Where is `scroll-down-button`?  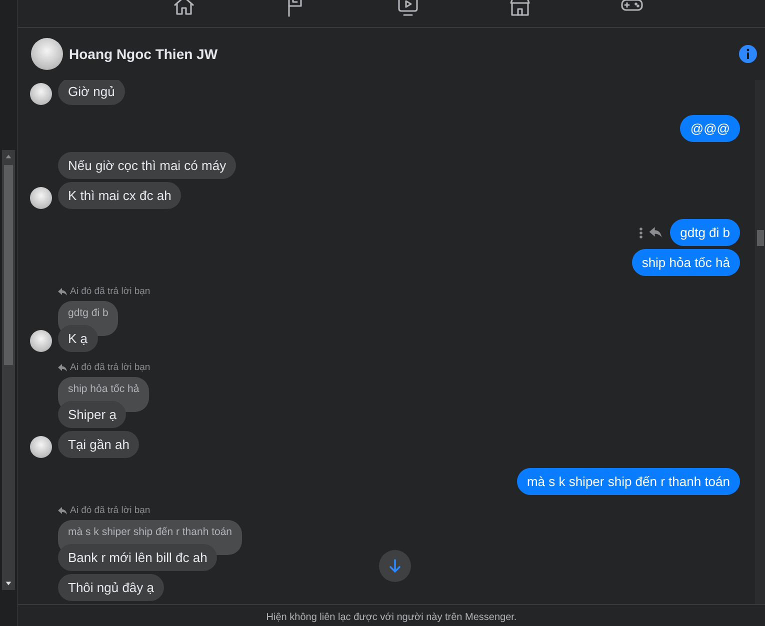 scroll-down-button is located at coordinates (395, 566).